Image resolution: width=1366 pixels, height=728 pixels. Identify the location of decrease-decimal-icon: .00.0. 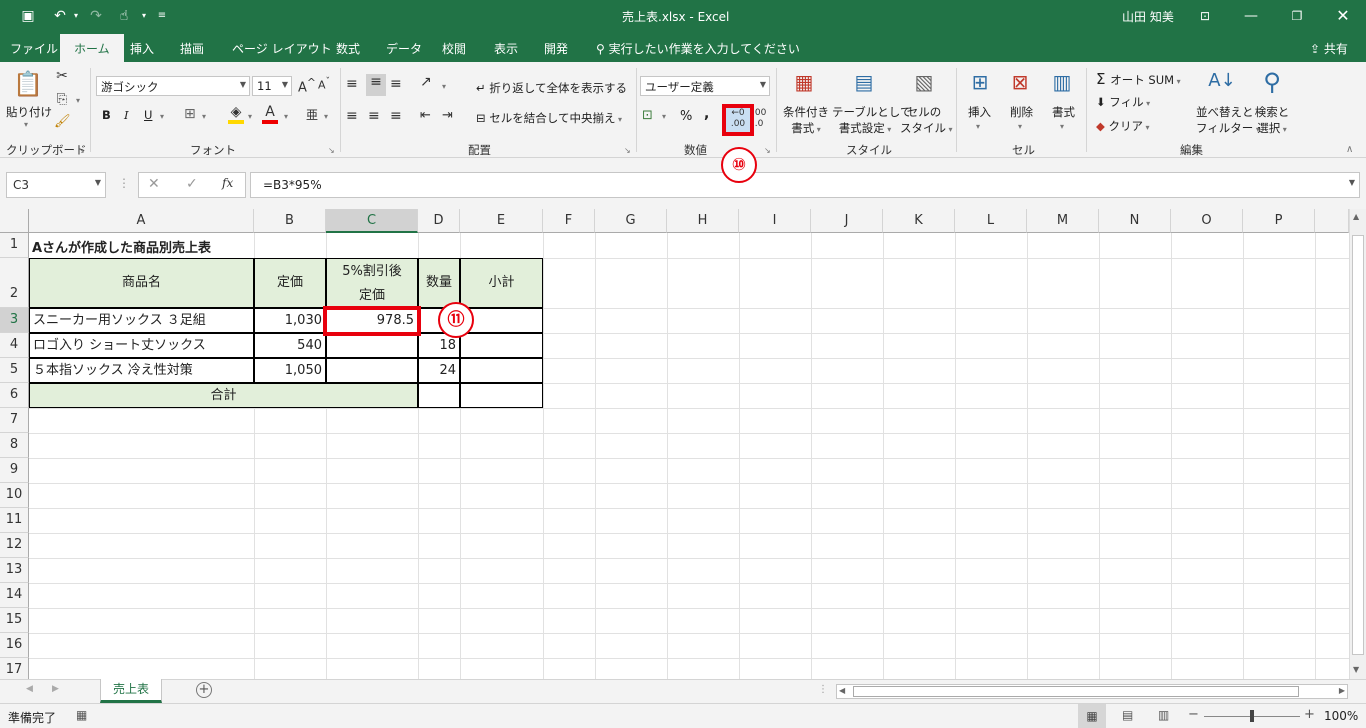
(759, 119).